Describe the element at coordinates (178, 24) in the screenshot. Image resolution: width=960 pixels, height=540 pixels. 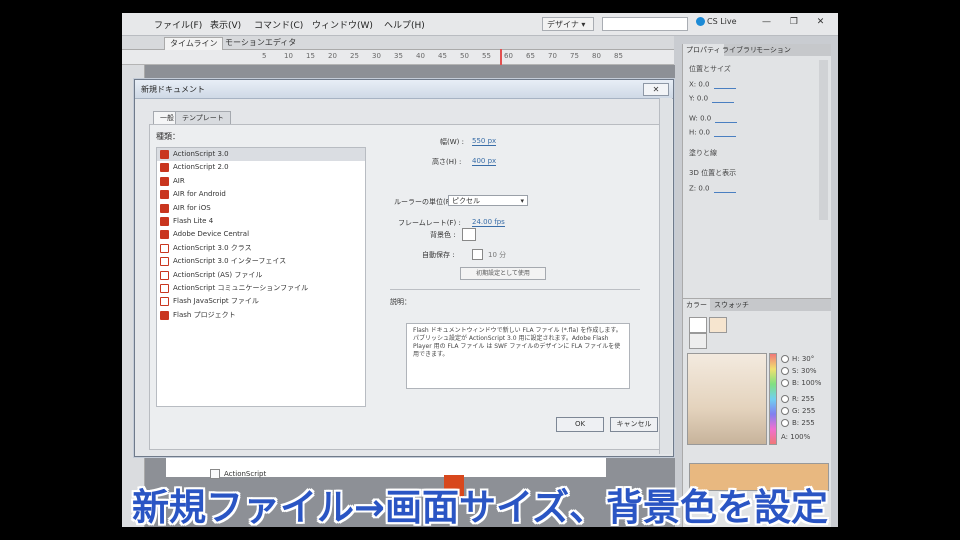
I see `menu-file: ファイル(F)` at that location.